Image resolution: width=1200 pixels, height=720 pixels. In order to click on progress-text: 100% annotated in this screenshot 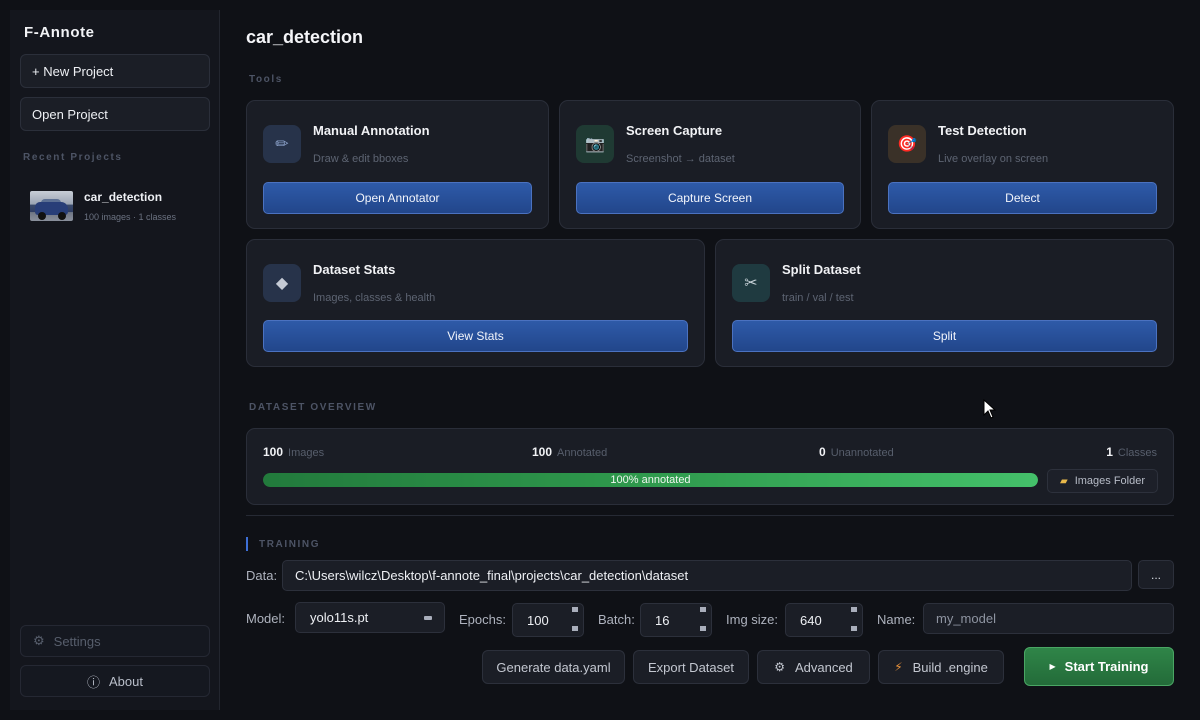, I will do `click(650, 480)`.